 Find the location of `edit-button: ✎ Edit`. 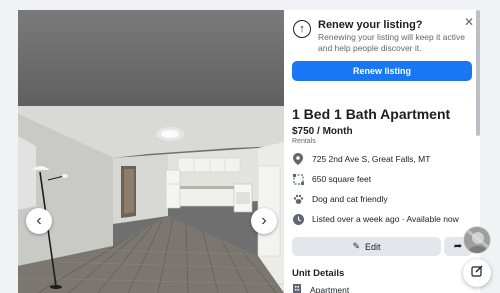

edit-button: ✎ Edit is located at coordinates (366, 246).